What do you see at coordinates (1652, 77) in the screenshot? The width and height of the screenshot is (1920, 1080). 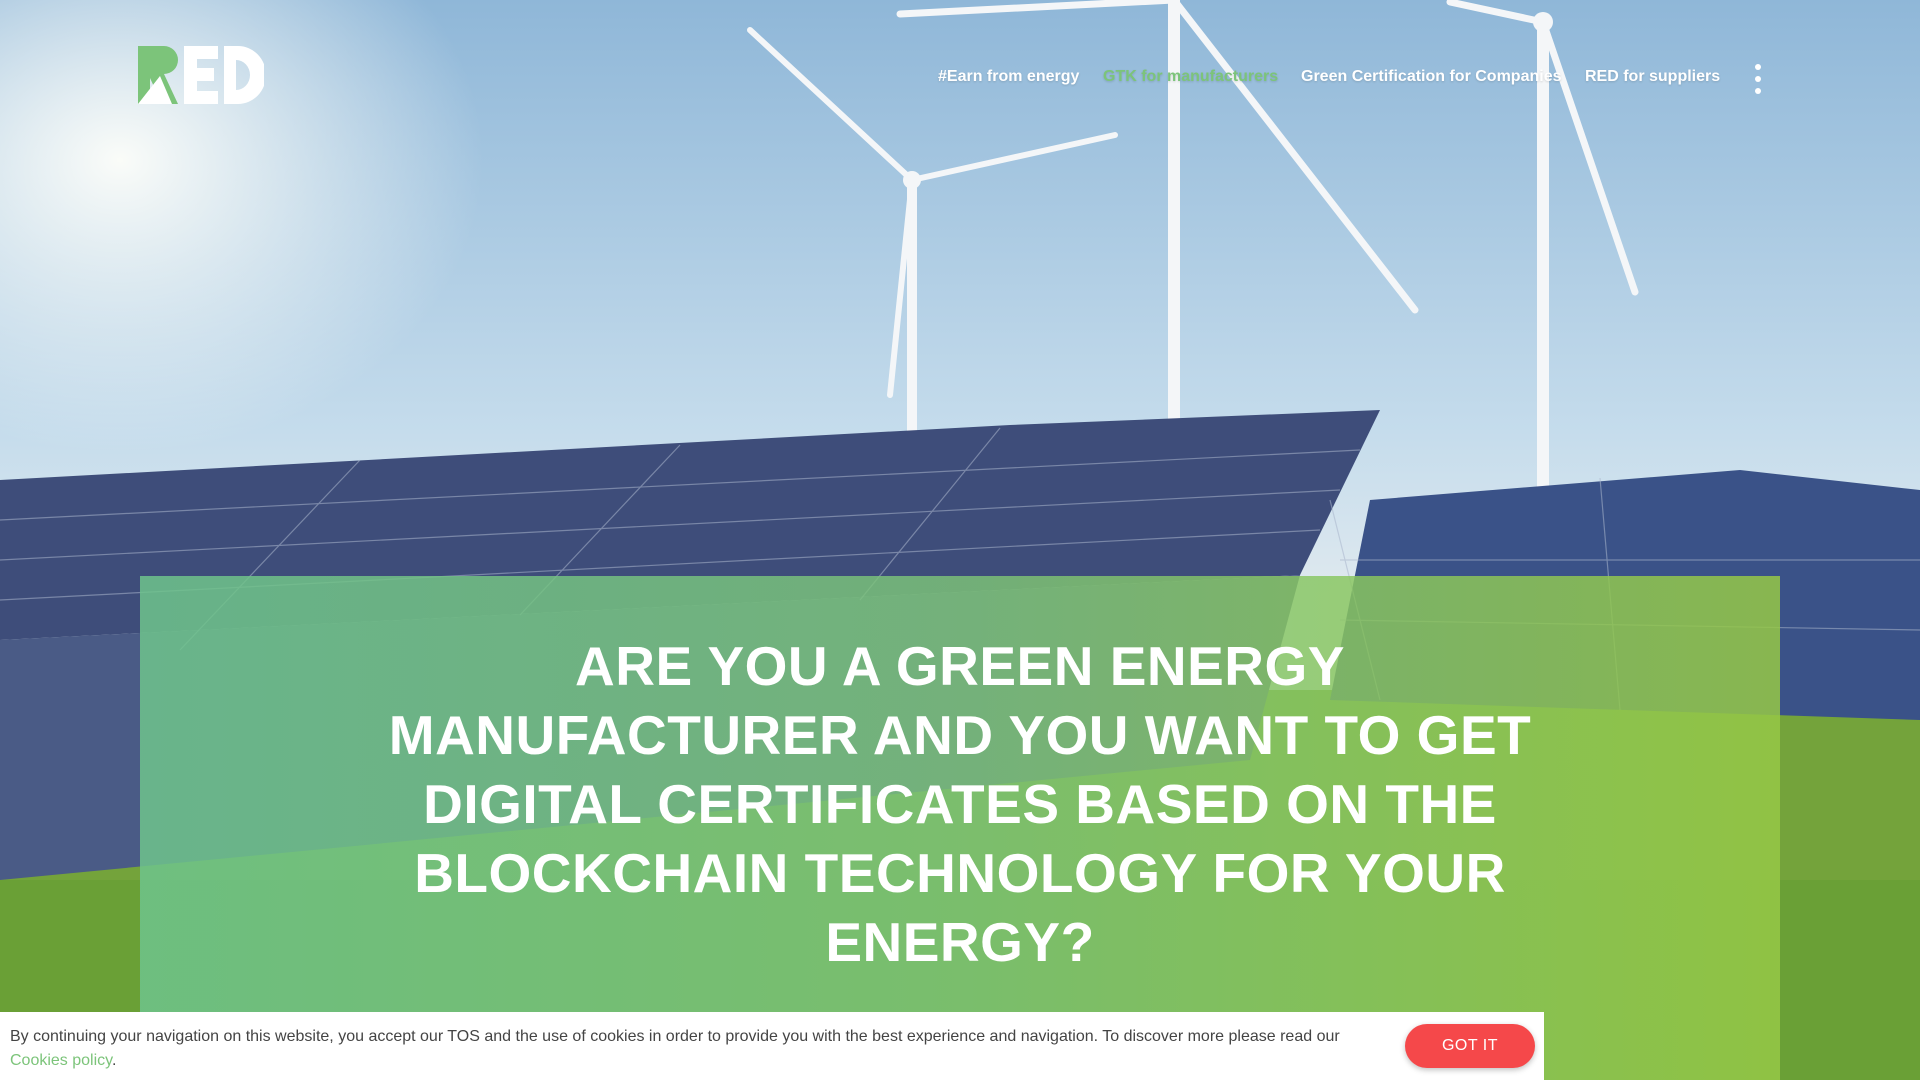 I see `nav-red-for-suppliers: RED for suppliers` at bounding box center [1652, 77].